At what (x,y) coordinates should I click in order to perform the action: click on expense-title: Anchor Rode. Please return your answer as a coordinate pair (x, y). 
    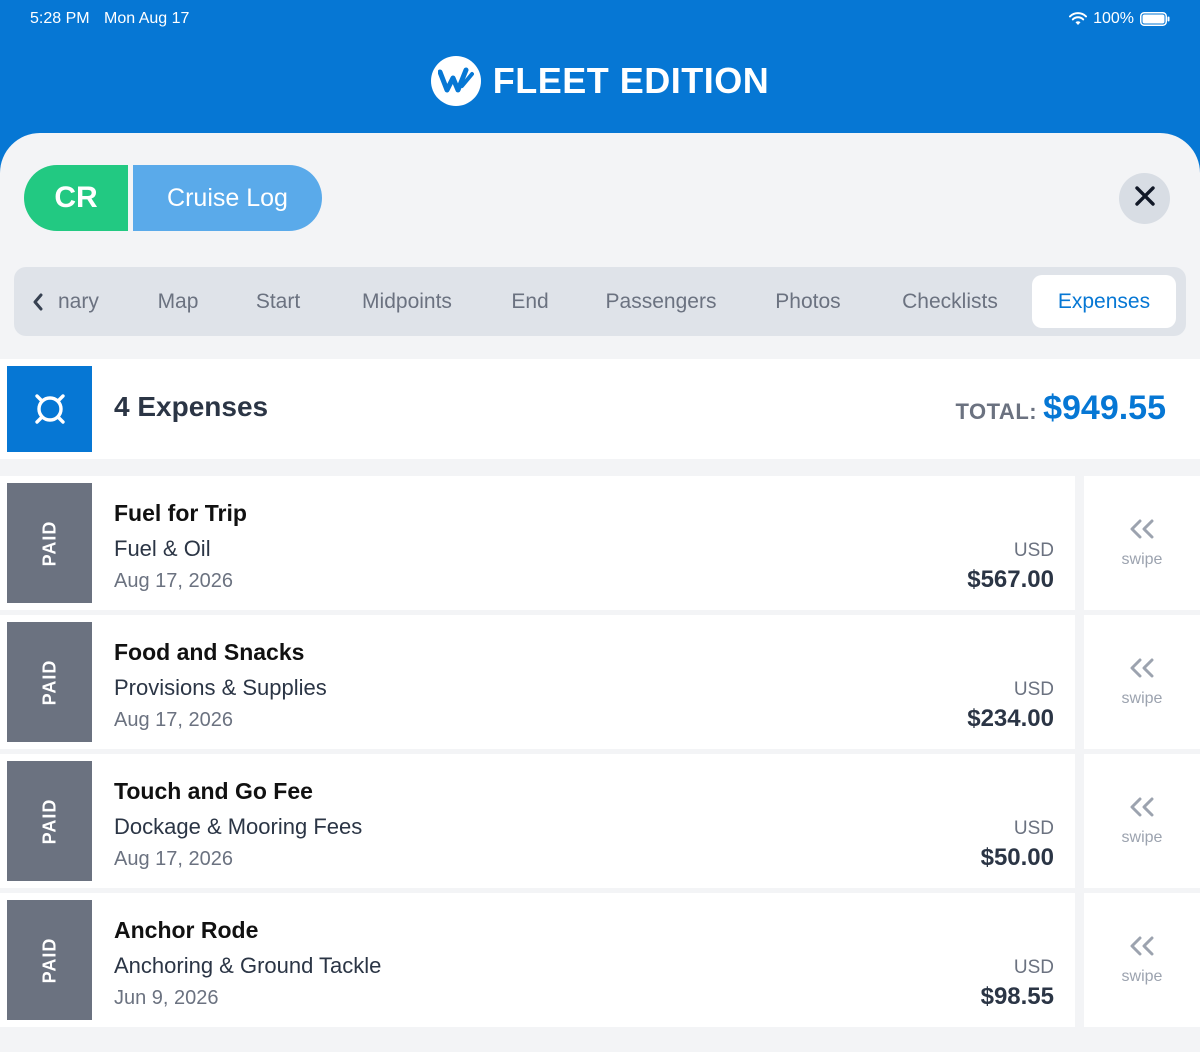
    Looking at the image, I should click on (186, 930).